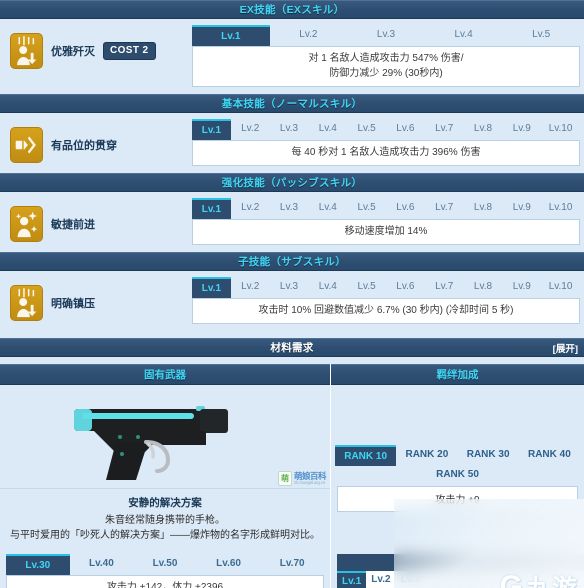 This screenshot has height=588, width=584. I want to click on level-tab-passive-3: Lv.3, so click(289, 208).